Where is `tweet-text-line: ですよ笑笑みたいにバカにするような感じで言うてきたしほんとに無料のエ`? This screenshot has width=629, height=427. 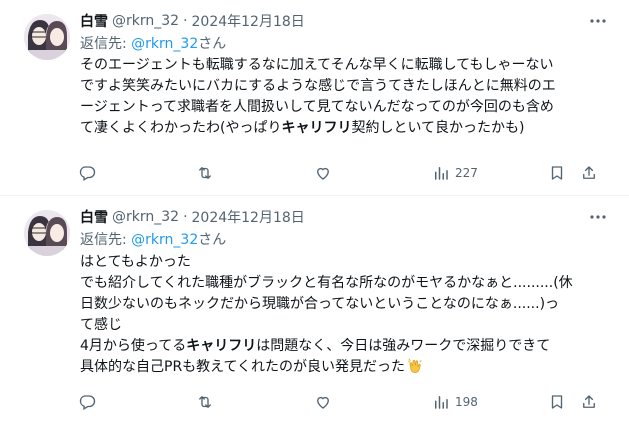
tweet-text-line: ですよ笑笑みたいにバカにするような感じで言うてきたしほんとに無料のエ is located at coordinates (318, 86).